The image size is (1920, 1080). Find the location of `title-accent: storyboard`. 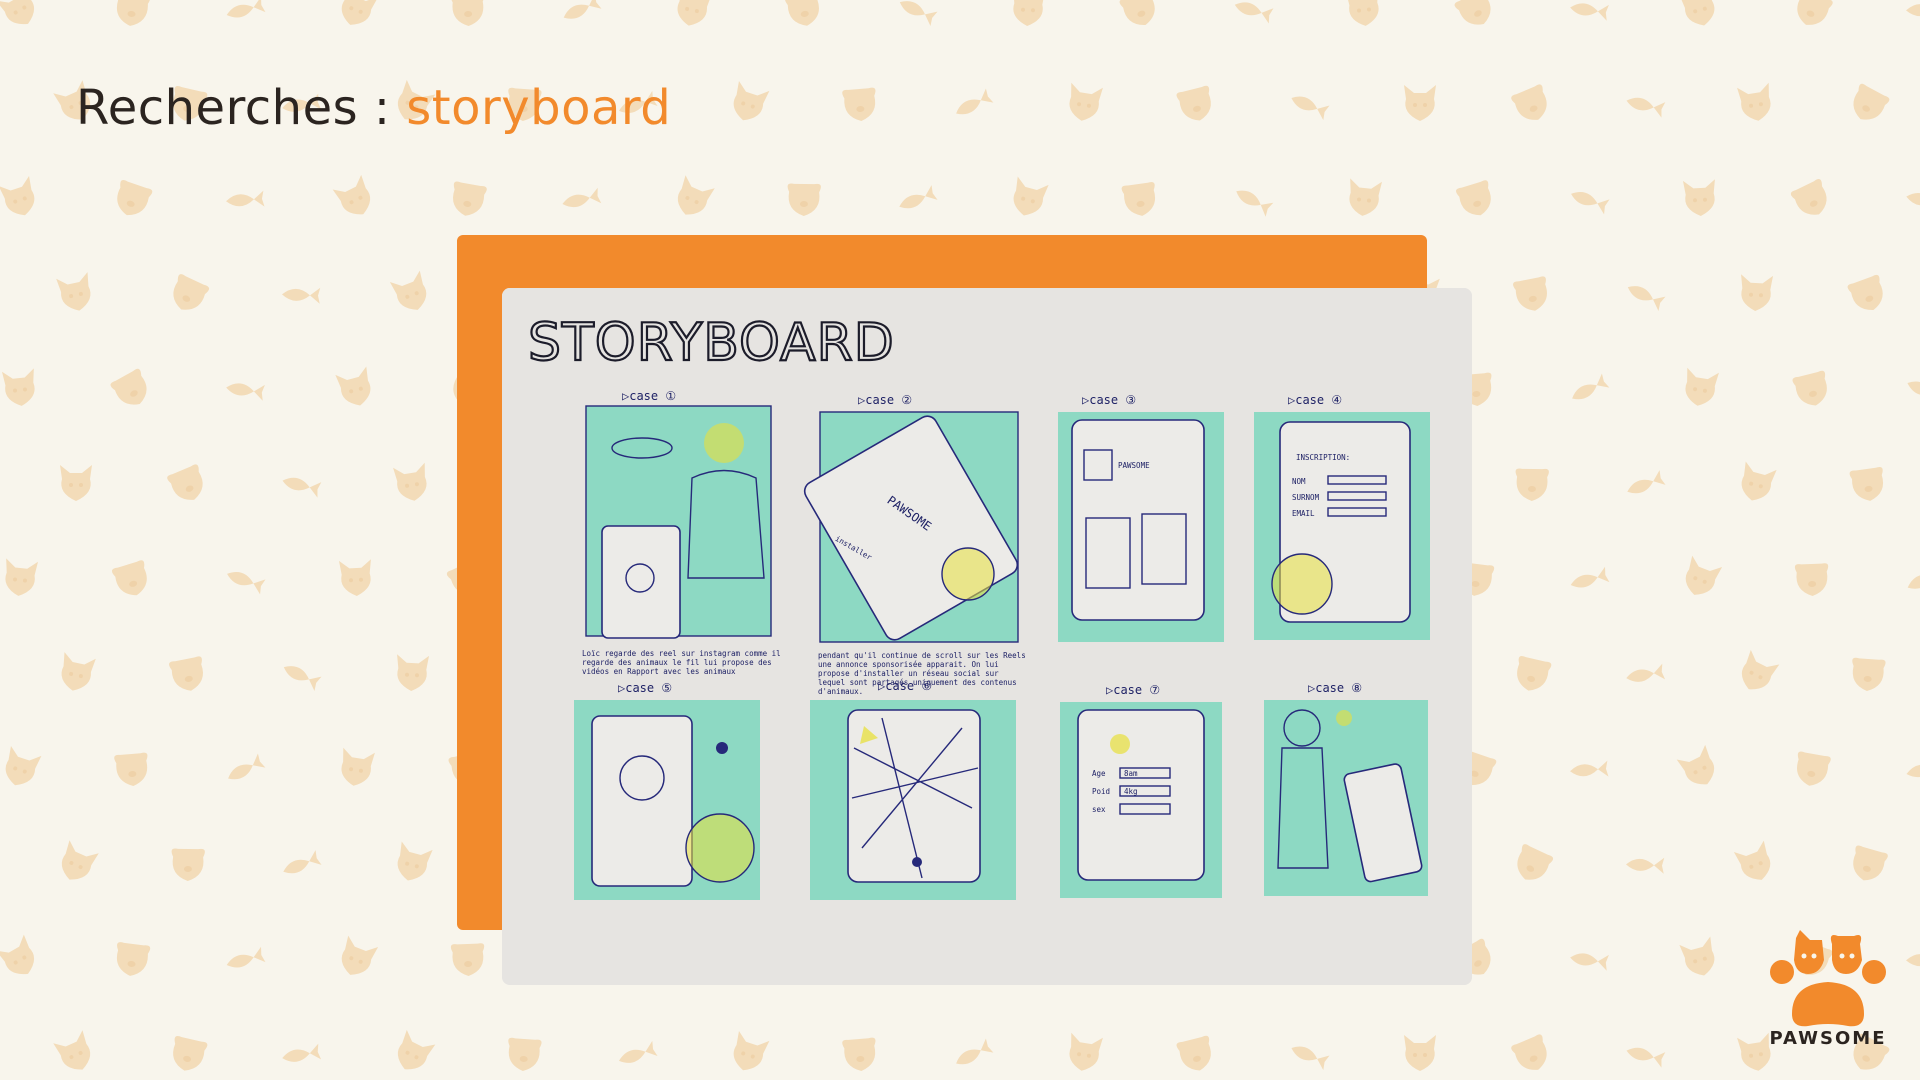

title-accent: storyboard is located at coordinates (539, 108).